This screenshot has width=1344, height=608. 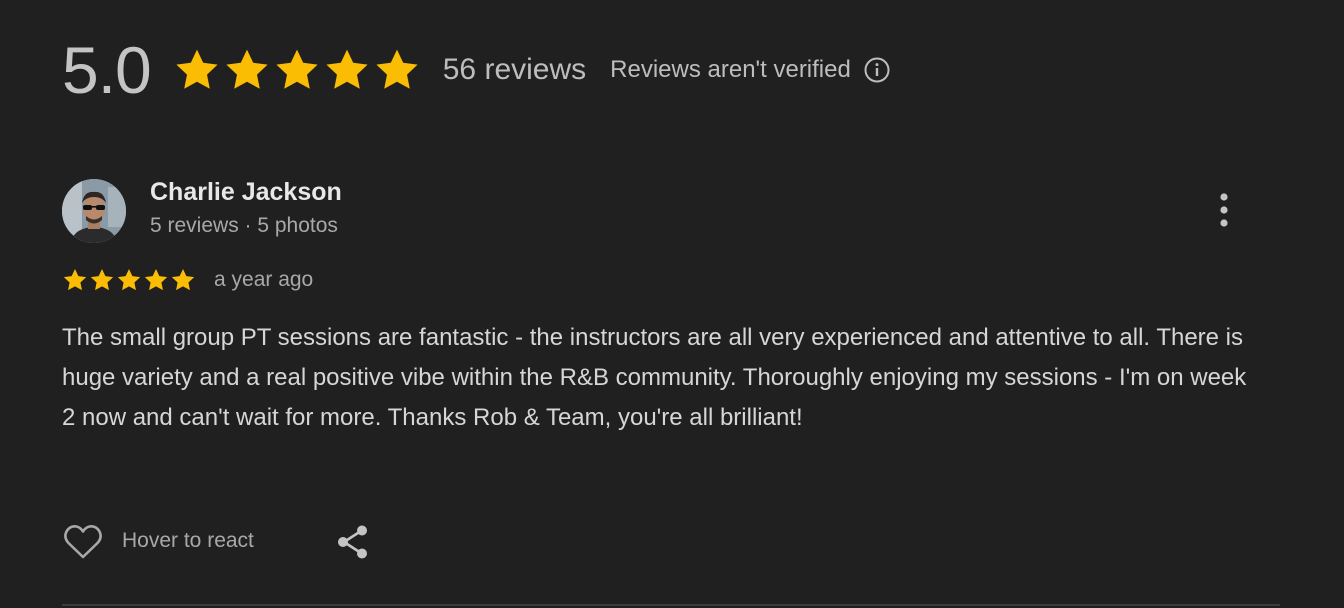 What do you see at coordinates (514, 69) in the screenshot?
I see `review-count: 56 reviews` at bounding box center [514, 69].